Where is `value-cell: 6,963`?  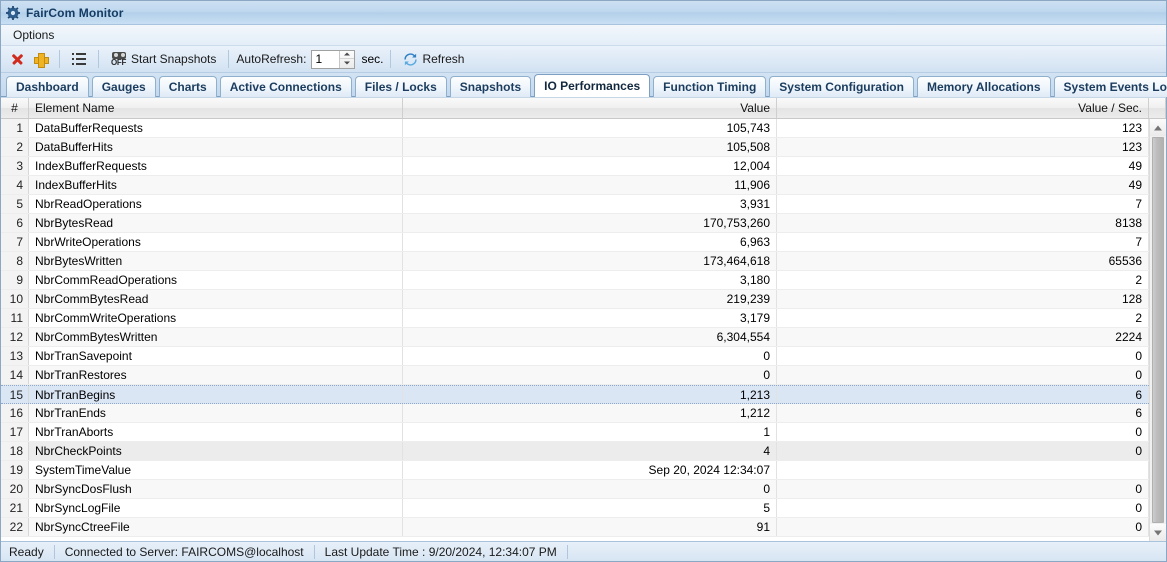
value-cell: 6,963 is located at coordinates (590, 242).